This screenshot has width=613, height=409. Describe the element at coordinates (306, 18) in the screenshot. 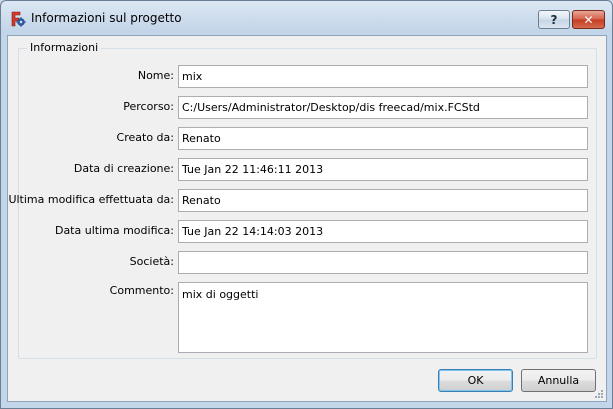

I see `title-bar: Informazioni sul progetto ? ✕` at that location.